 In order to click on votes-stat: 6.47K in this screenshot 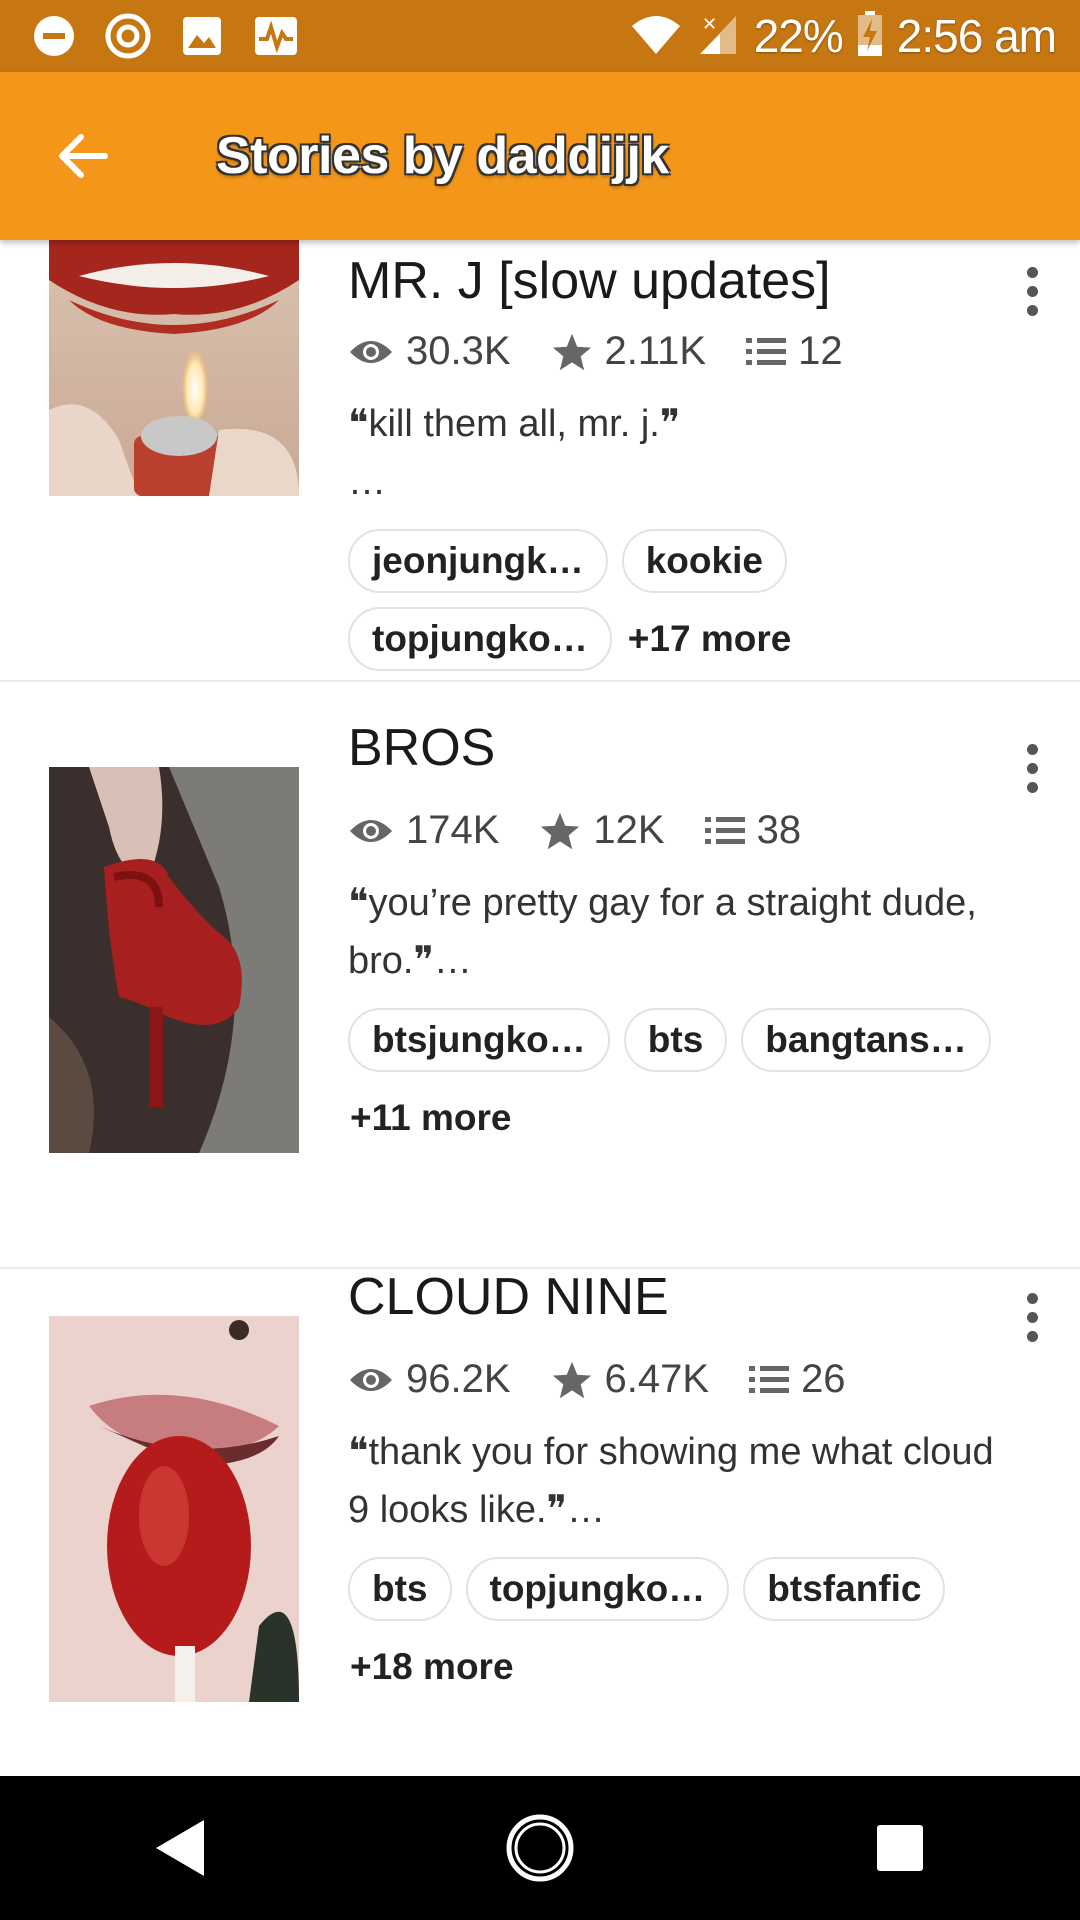, I will do `click(630, 1379)`.